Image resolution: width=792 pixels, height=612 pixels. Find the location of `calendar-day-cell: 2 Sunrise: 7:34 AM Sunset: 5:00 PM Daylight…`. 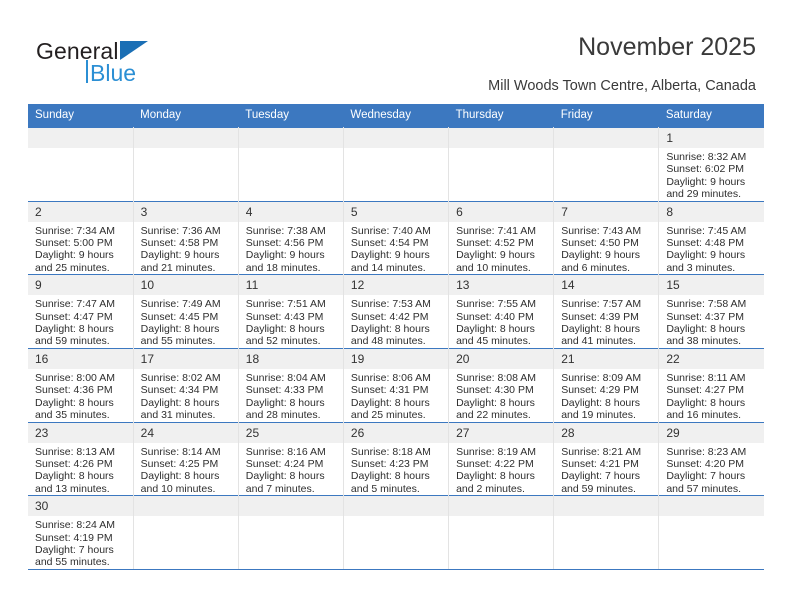

calendar-day-cell: 2 Sunrise: 7:34 AM Sunset: 5:00 PM Daylight… is located at coordinates (81, 237).